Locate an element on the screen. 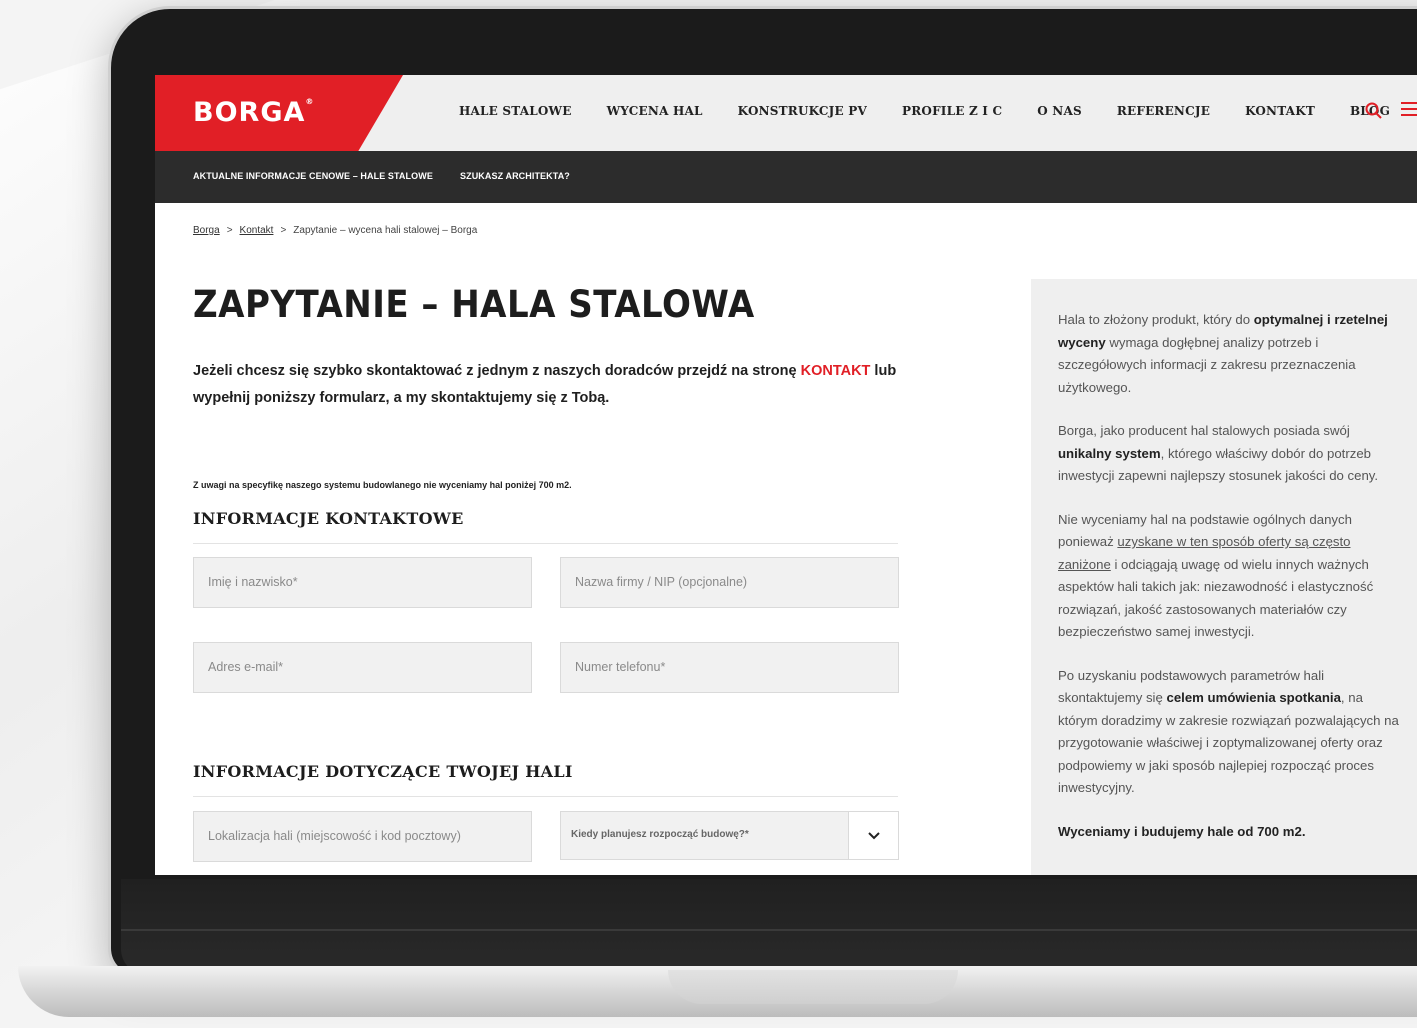 The height and width of the screenshot is (1028, 1417). nav-item-profile: PROFILE Z I C is located at coordinates (952, 111).